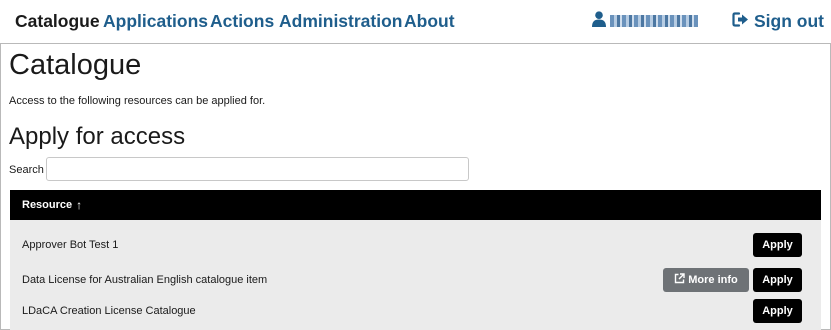 The height and width of the screenshot is (330, 831). I want to click on search-label: Search, so click(26, 170).